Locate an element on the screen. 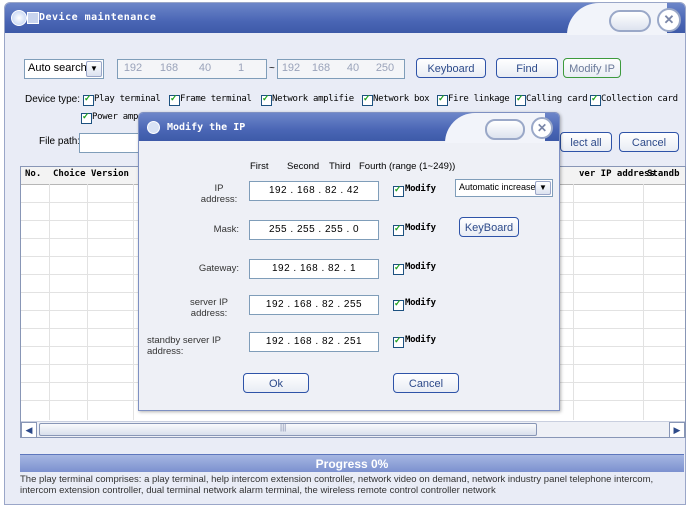  column-header-choice: Choice is located at coordinates (69, 174).